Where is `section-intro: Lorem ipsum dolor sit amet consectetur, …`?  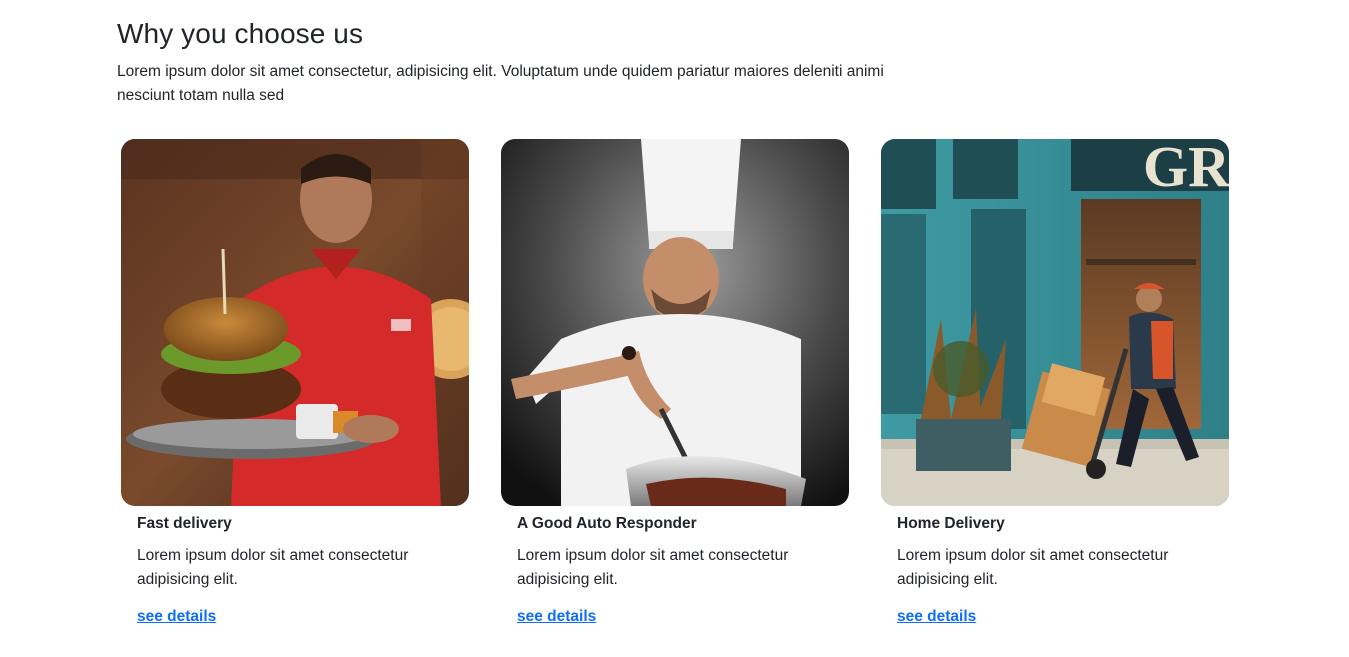 section-intro: Lorem ipsum dolor sit amet consectetur, … is located at coordinates (500, 83).